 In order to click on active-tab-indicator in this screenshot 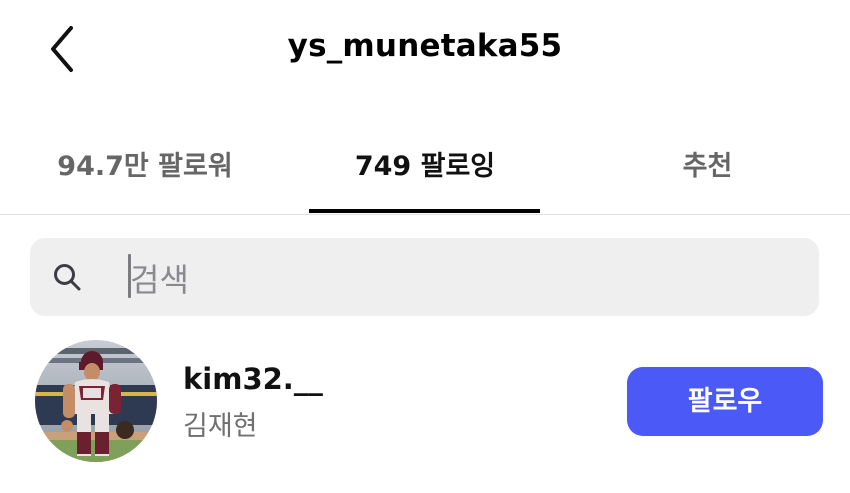, I will do `click(424, 211)`.